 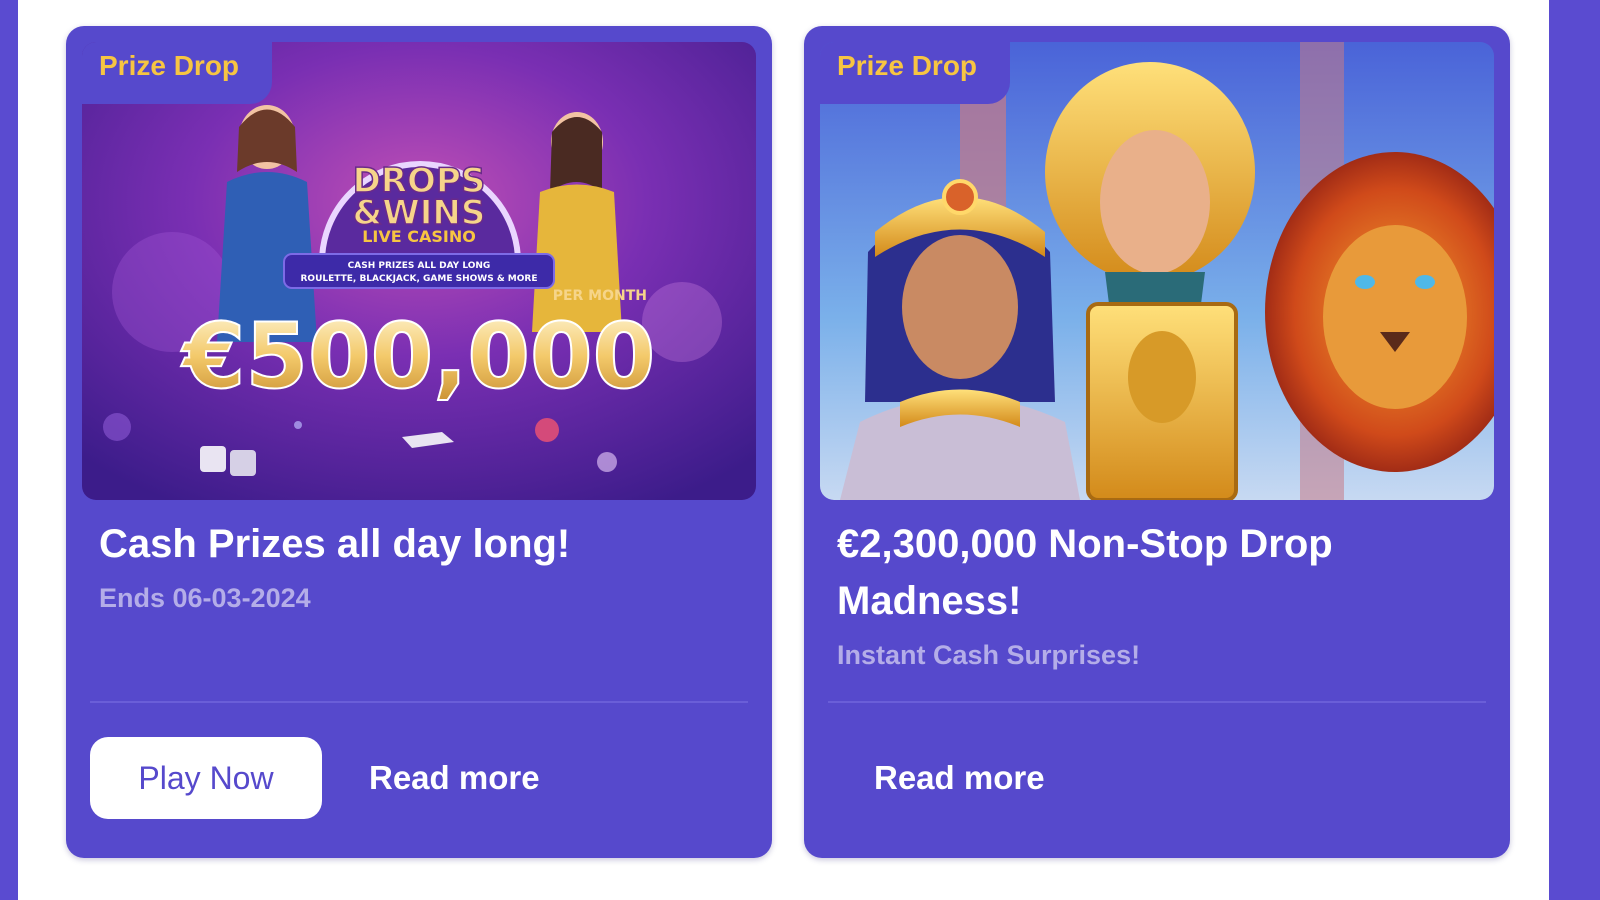 What do you see at coordinates (205, 598) in the screenshot?
I see `promo-end-date: Ends 06-03-2024` at bounding box center [205, 598].